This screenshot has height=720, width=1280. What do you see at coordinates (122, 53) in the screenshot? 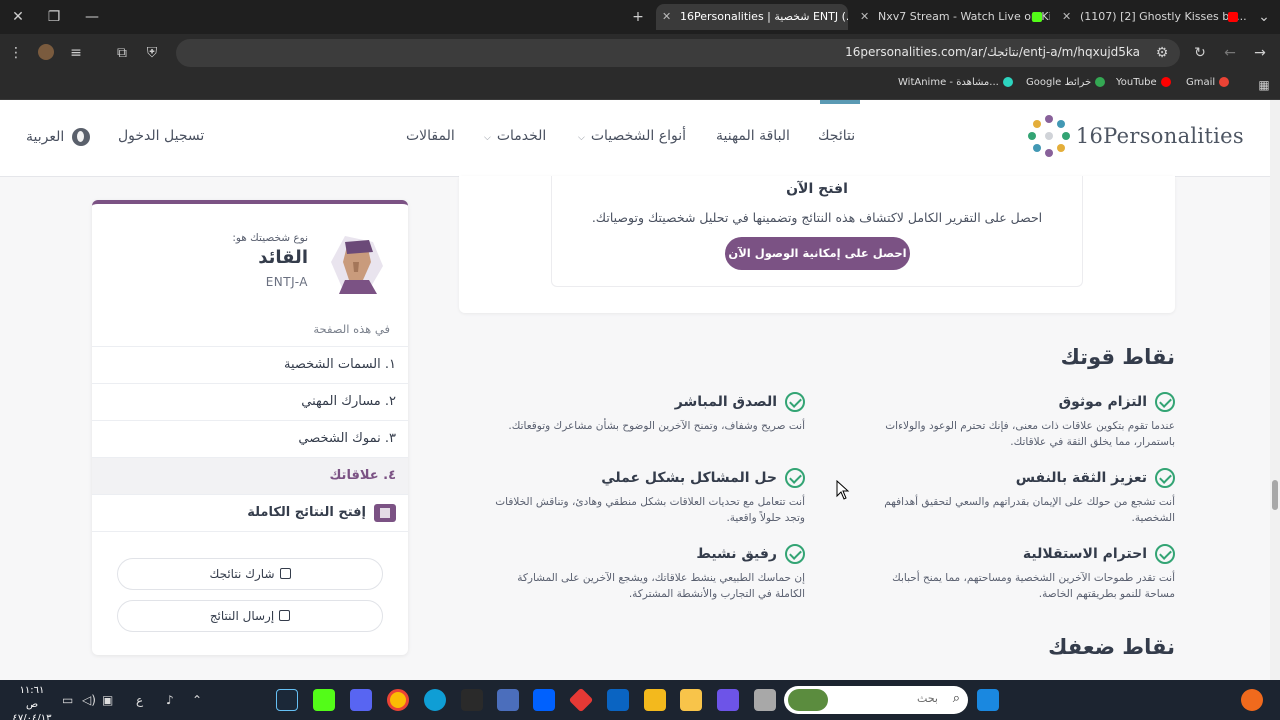
I see `extensions-icon: ⧉` at bounding box center [122, 53].